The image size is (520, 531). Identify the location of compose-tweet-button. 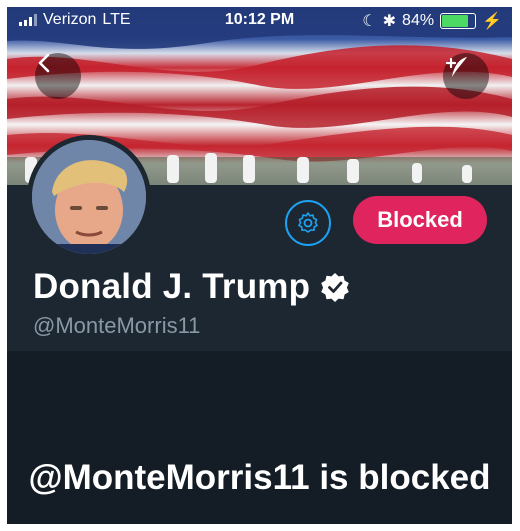
(466, 76).